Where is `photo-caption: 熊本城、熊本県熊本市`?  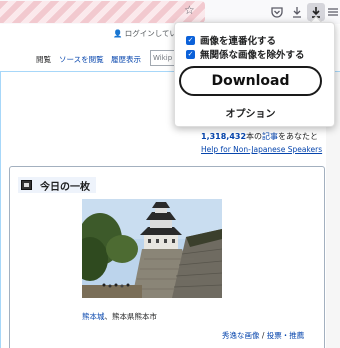
photo-caption: 熊本城、熊本県熊本市 is located at coordinates (119, 316).